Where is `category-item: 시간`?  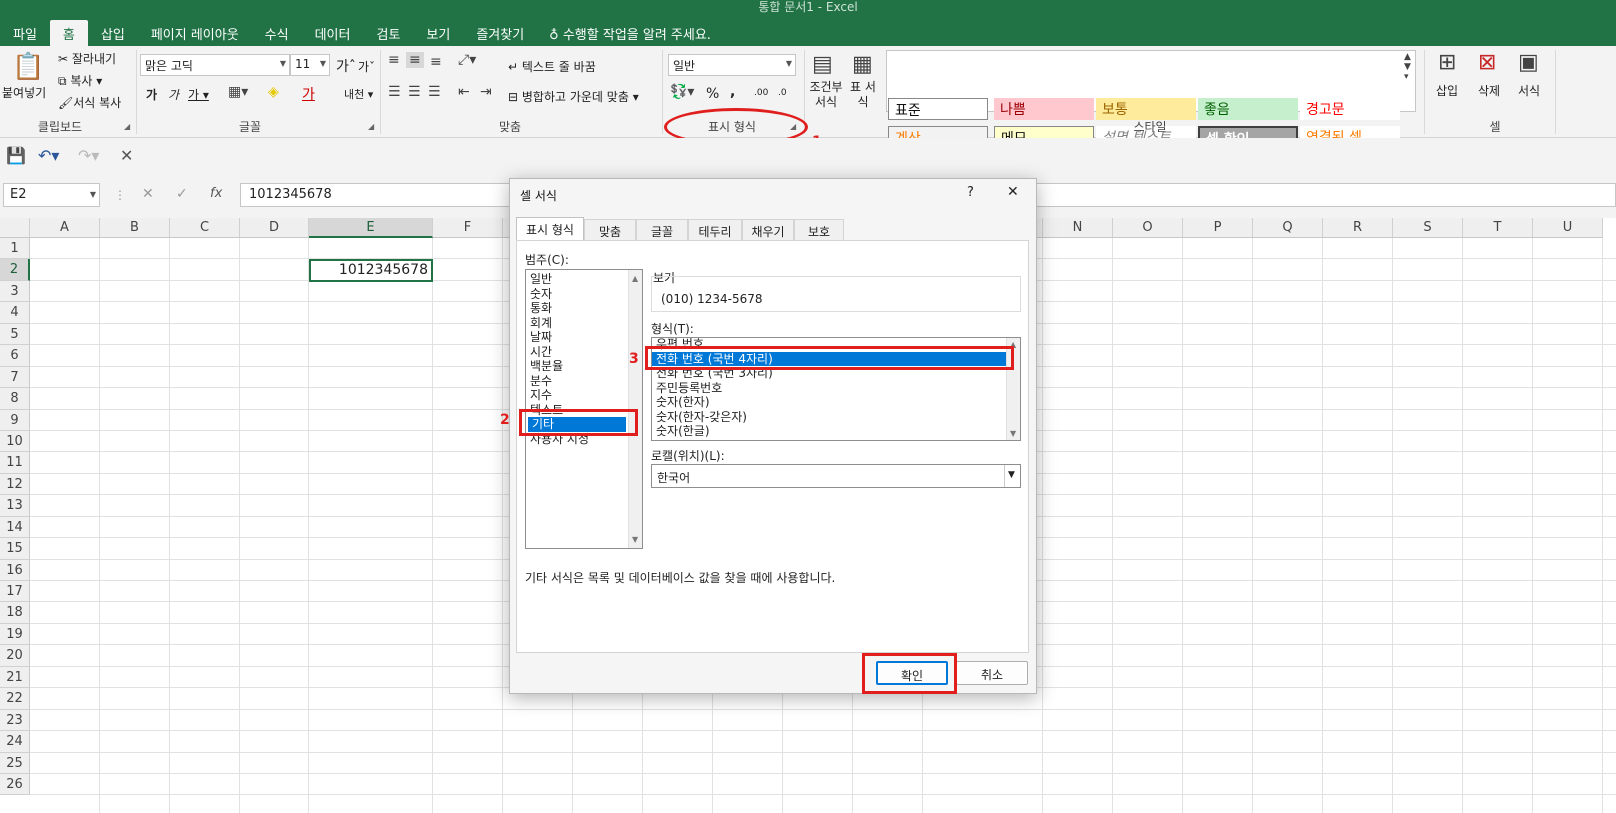 category-item: 시간 is located at coordinates (584, 352).